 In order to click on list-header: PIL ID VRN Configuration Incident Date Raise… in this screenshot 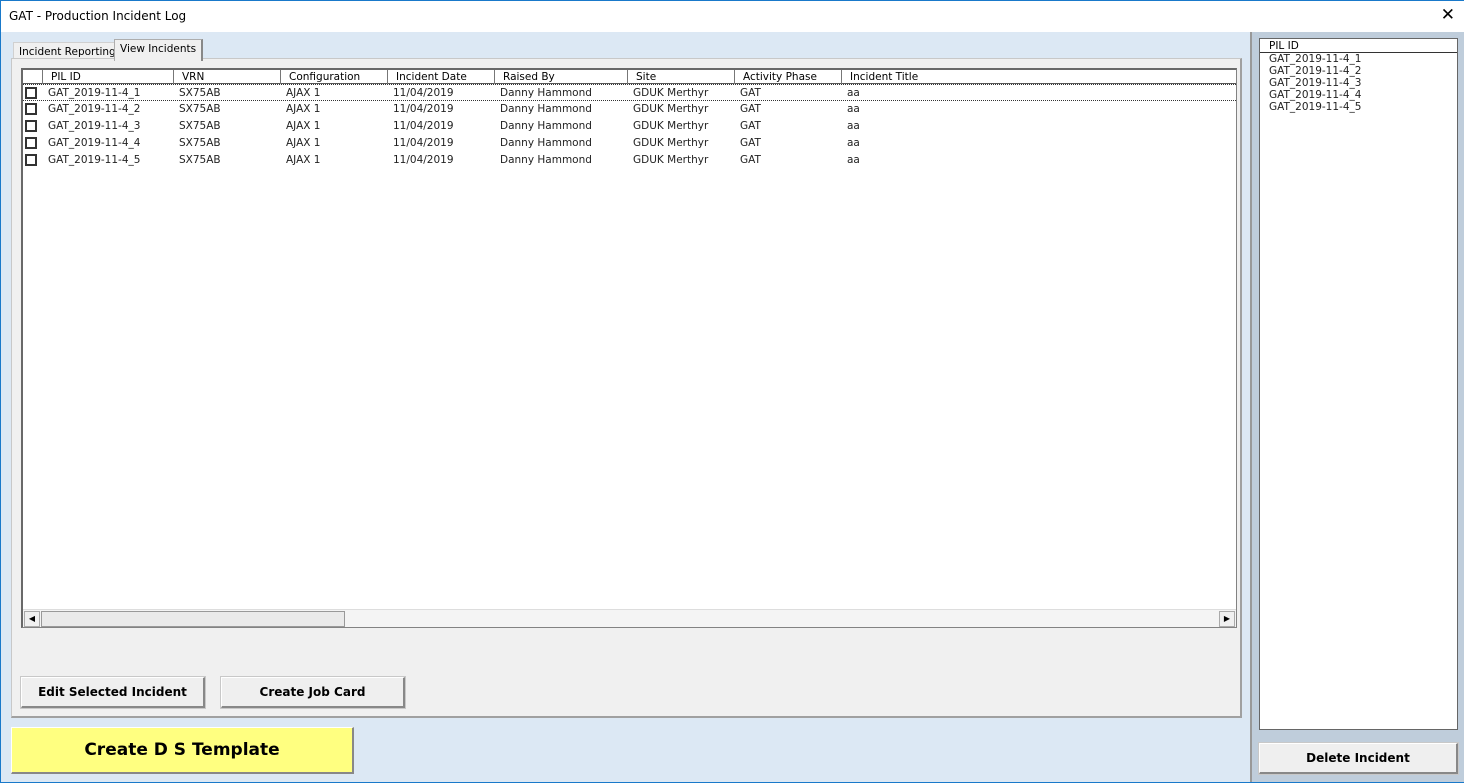, I will do `click(629, 77)`.